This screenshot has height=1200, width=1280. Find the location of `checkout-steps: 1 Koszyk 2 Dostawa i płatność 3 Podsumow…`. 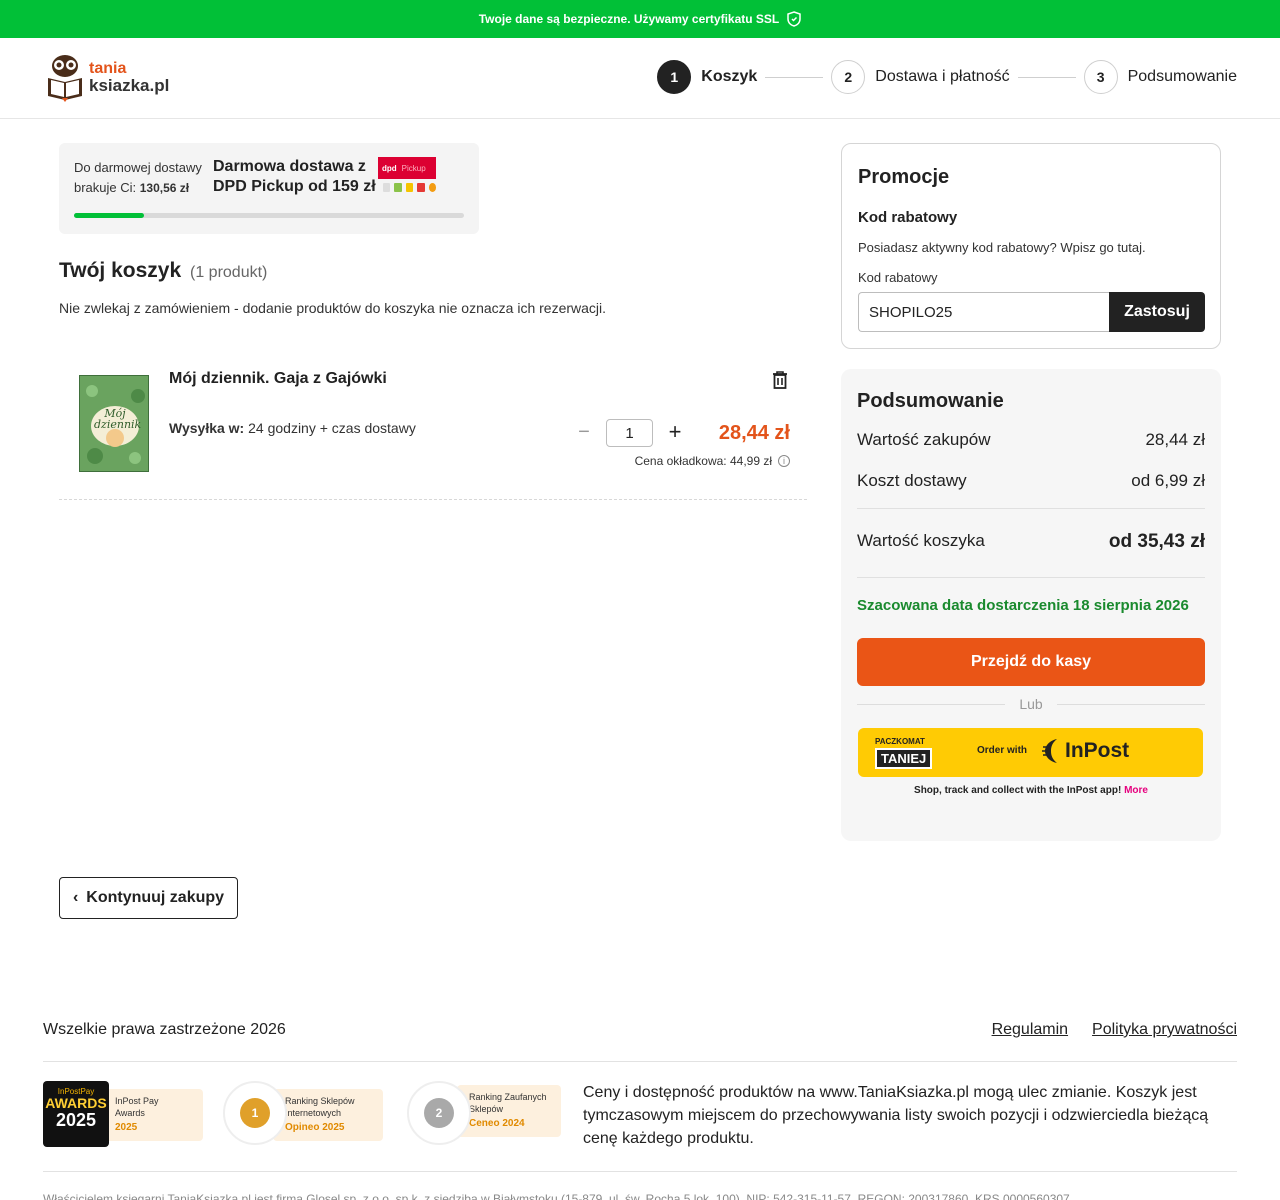

checkout-steps: 1 Koszyk 2 Dostawa i płatność 3 Podsumow… is located at coordinates (947, 77).